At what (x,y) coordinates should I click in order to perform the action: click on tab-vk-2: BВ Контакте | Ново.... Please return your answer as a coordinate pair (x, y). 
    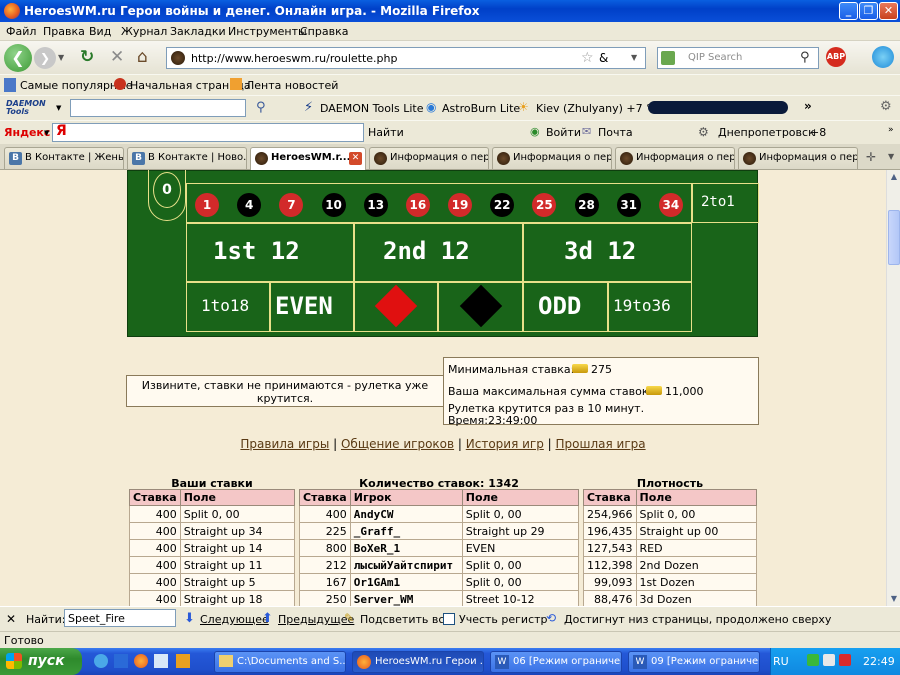
    Looking at the image, I should click on (187, 158).